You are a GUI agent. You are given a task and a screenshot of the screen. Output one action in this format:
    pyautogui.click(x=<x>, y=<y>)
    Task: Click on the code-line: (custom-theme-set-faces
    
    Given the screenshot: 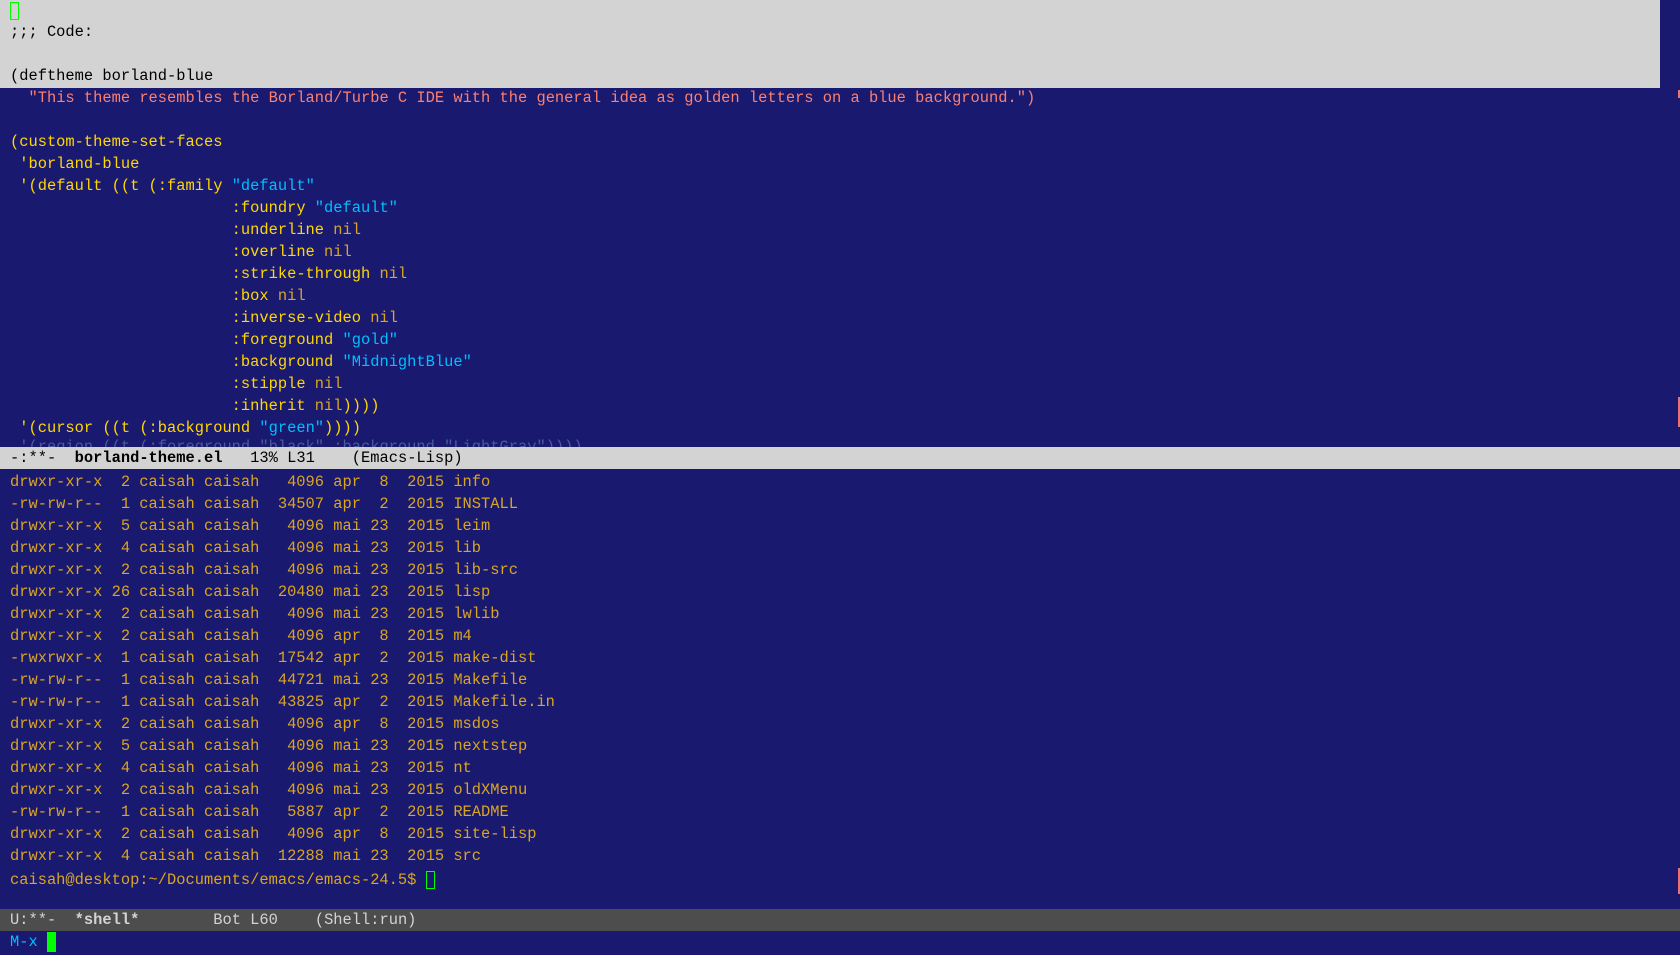 What is the action you would take?
    pyautogui.click(x=116, y=142)
    